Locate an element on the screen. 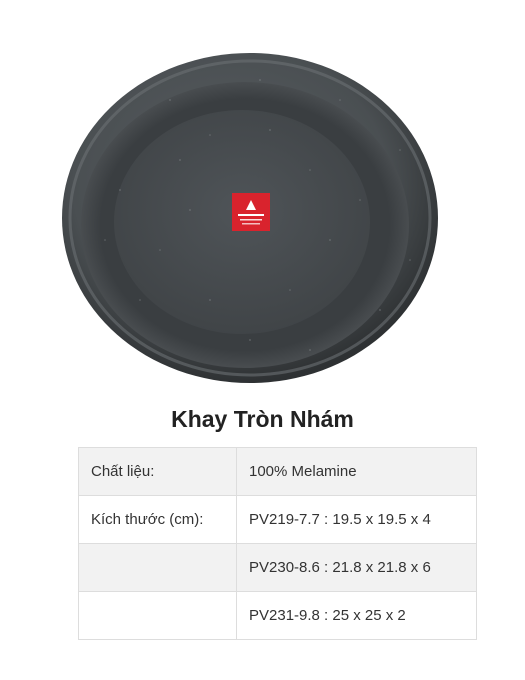  table-row: Chất liệu: 100% Melamine is located at coordinates (277, 471).